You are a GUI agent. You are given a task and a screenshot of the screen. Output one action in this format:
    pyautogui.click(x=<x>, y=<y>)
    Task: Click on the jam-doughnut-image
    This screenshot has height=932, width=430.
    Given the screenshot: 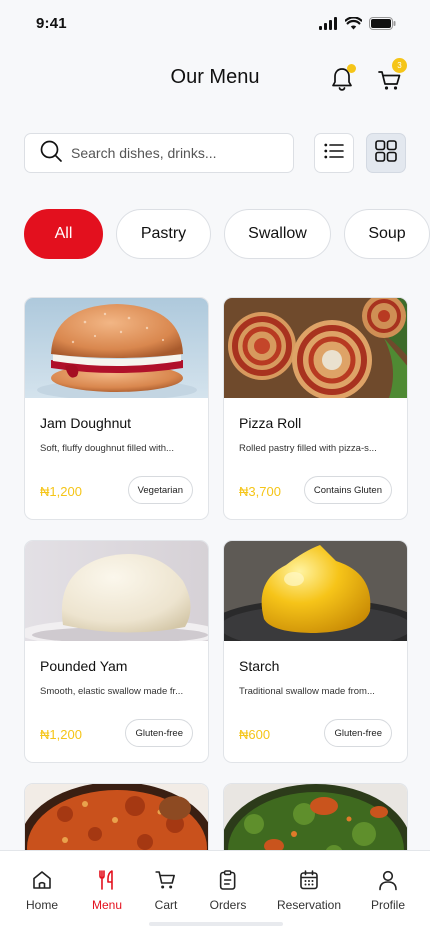 What is the action you would take?
    pyautogui.click(x=116, y=348)
    